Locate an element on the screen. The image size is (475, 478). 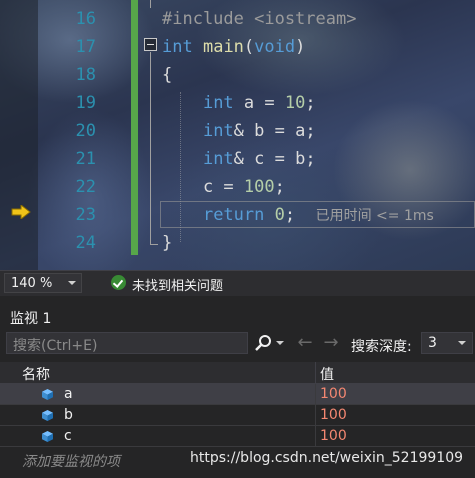
search-depth-value: 3 is located at coordinates (432, 343).